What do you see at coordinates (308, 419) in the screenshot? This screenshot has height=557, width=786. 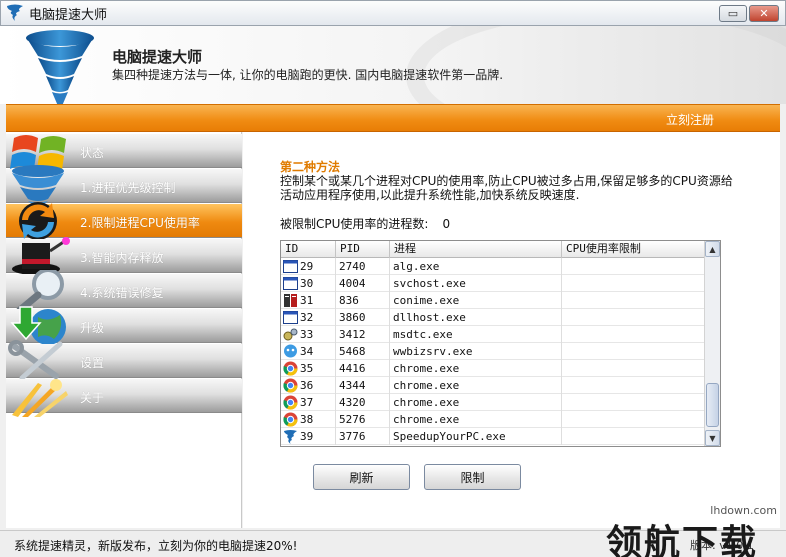 I see `cell-id: 38` at bounding box center [308, 419].